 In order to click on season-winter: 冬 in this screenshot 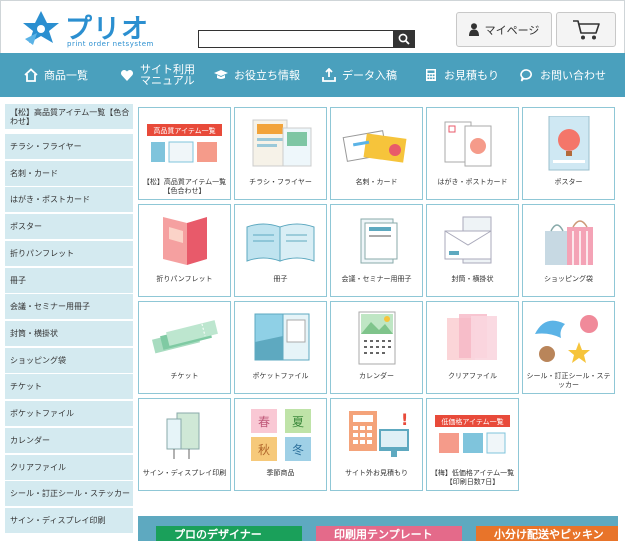, I will do `click(298, 449)`.